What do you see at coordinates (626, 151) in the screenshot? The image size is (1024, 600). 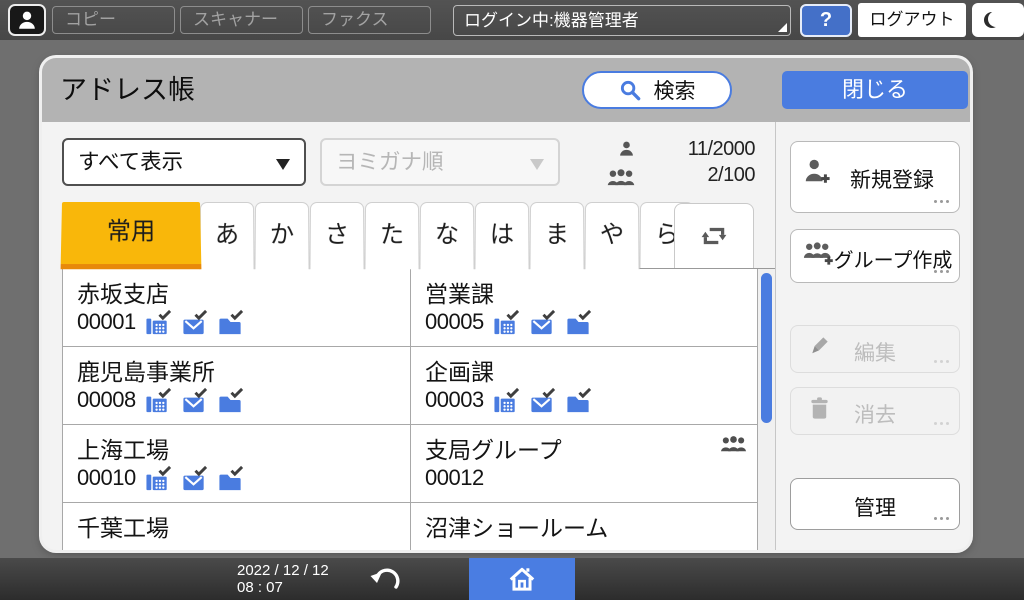 I see `single-user-count-icon` at bounding box center [626, 151].